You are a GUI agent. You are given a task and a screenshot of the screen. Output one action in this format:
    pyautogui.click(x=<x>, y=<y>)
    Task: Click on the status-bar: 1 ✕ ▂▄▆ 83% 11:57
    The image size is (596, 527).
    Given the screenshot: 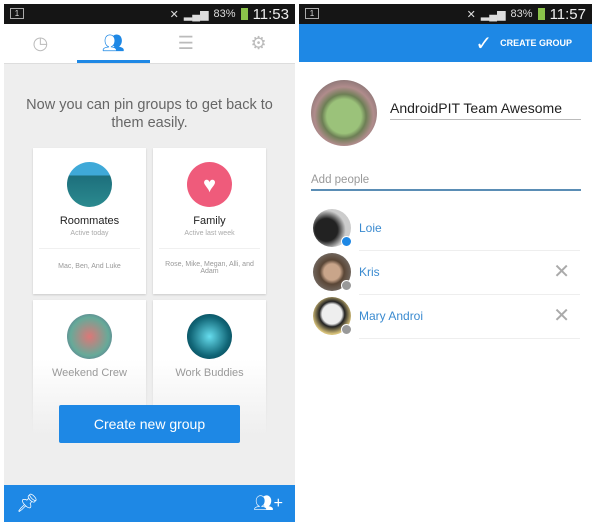 What is the action you would take?
    pyautogui.click(x=445, y=14)
    